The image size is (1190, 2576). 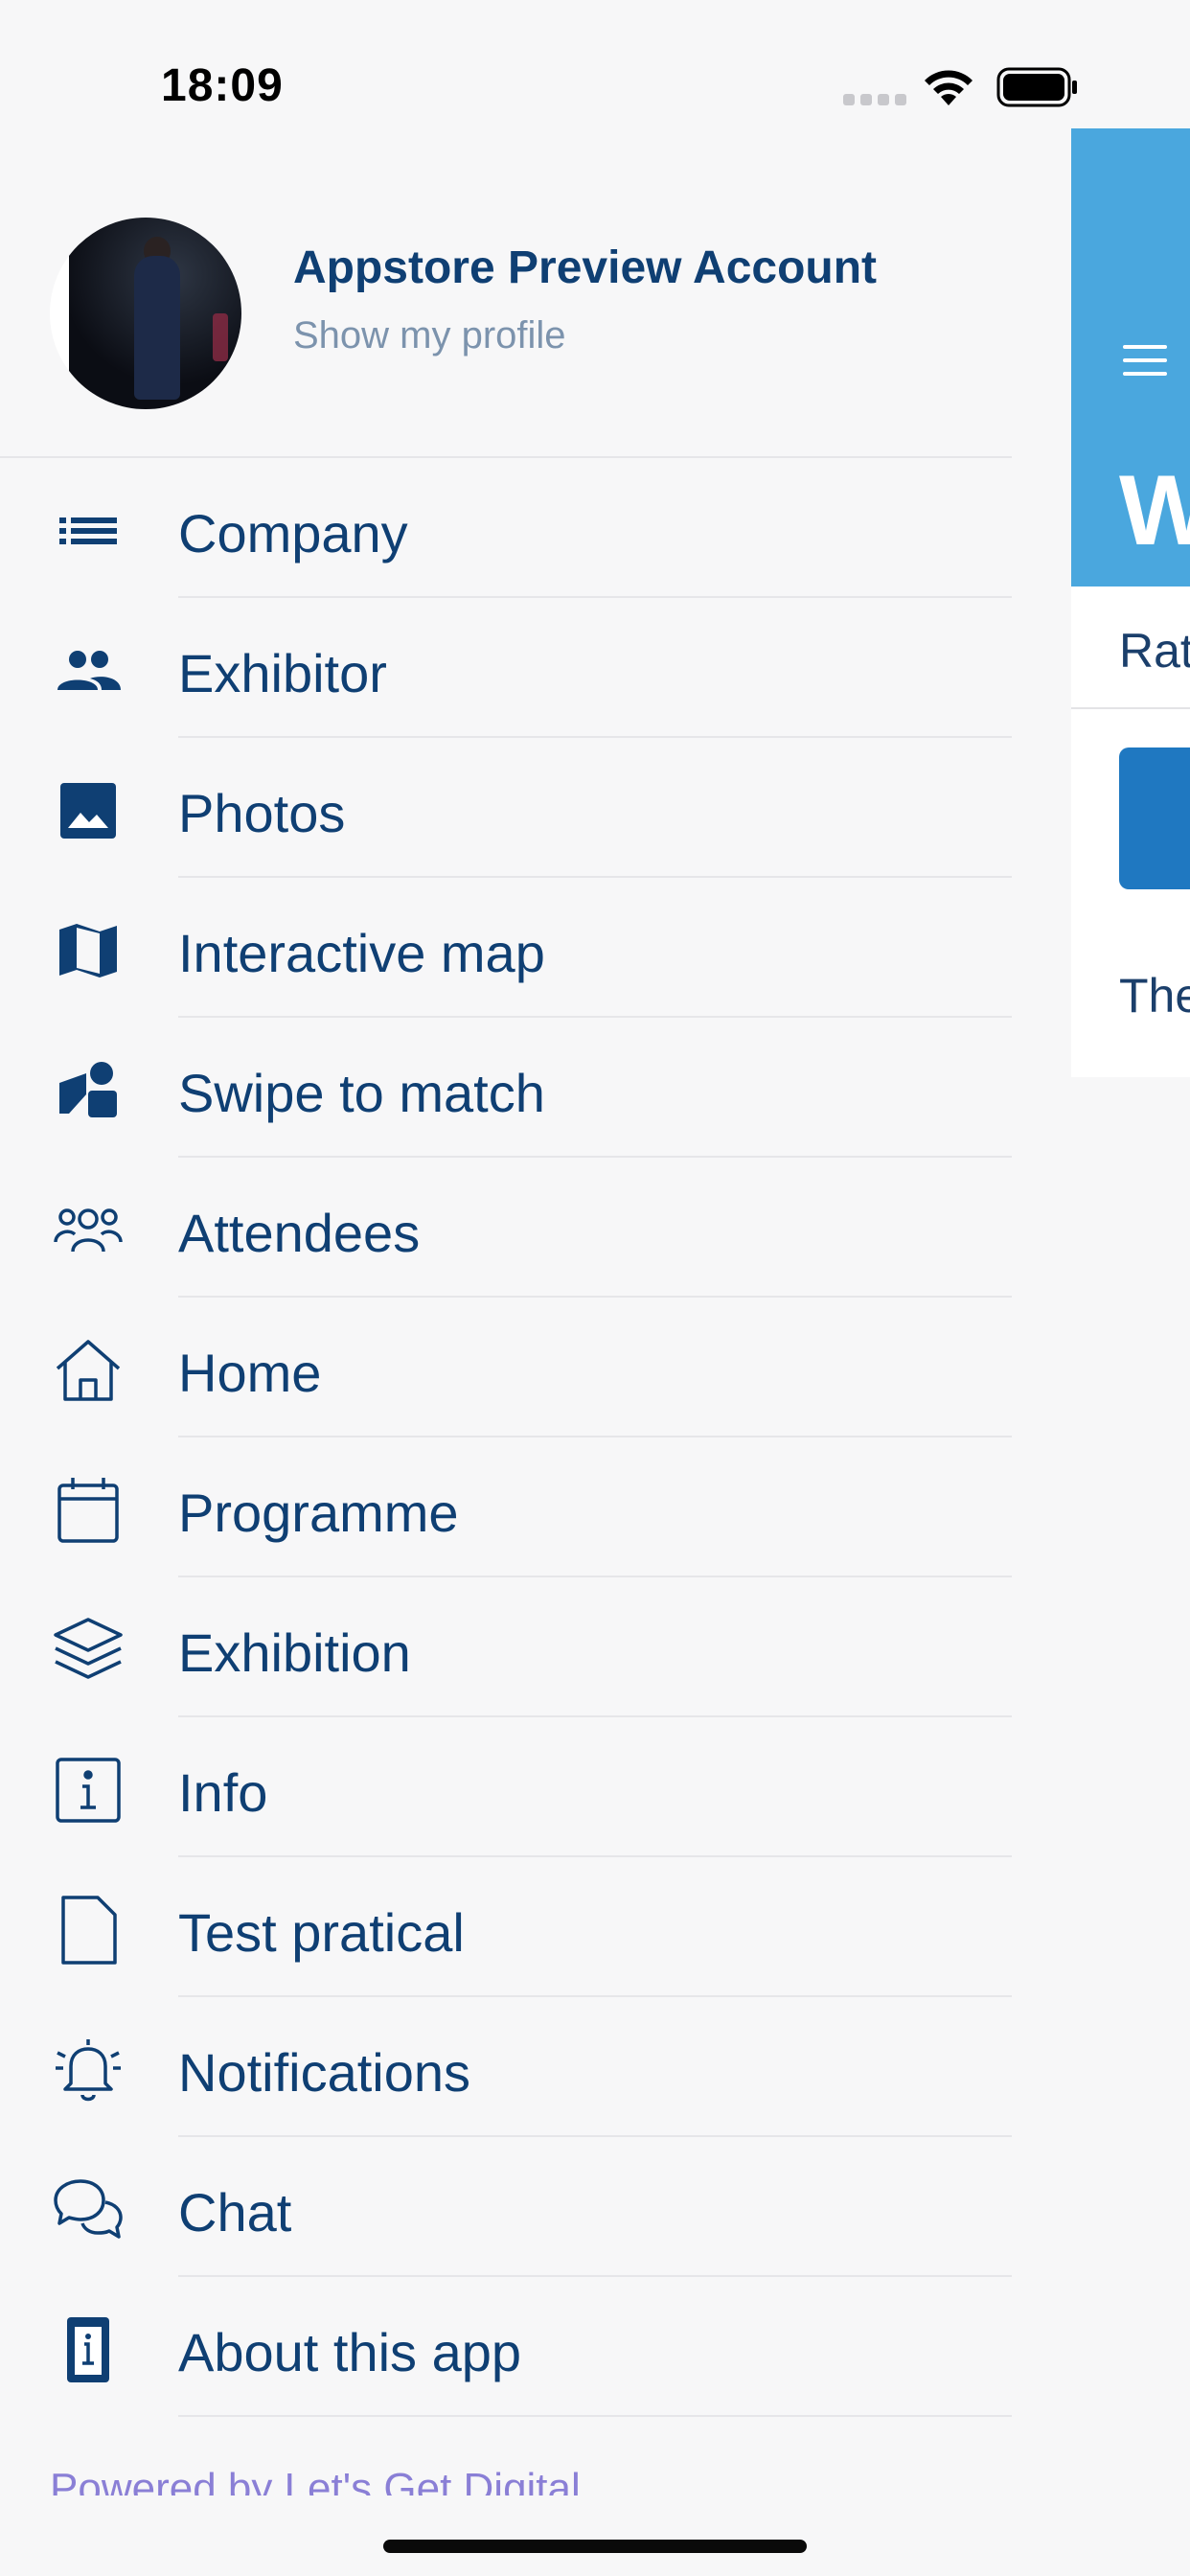 I want to click on home-indicator, so click(x=595, y=2546).